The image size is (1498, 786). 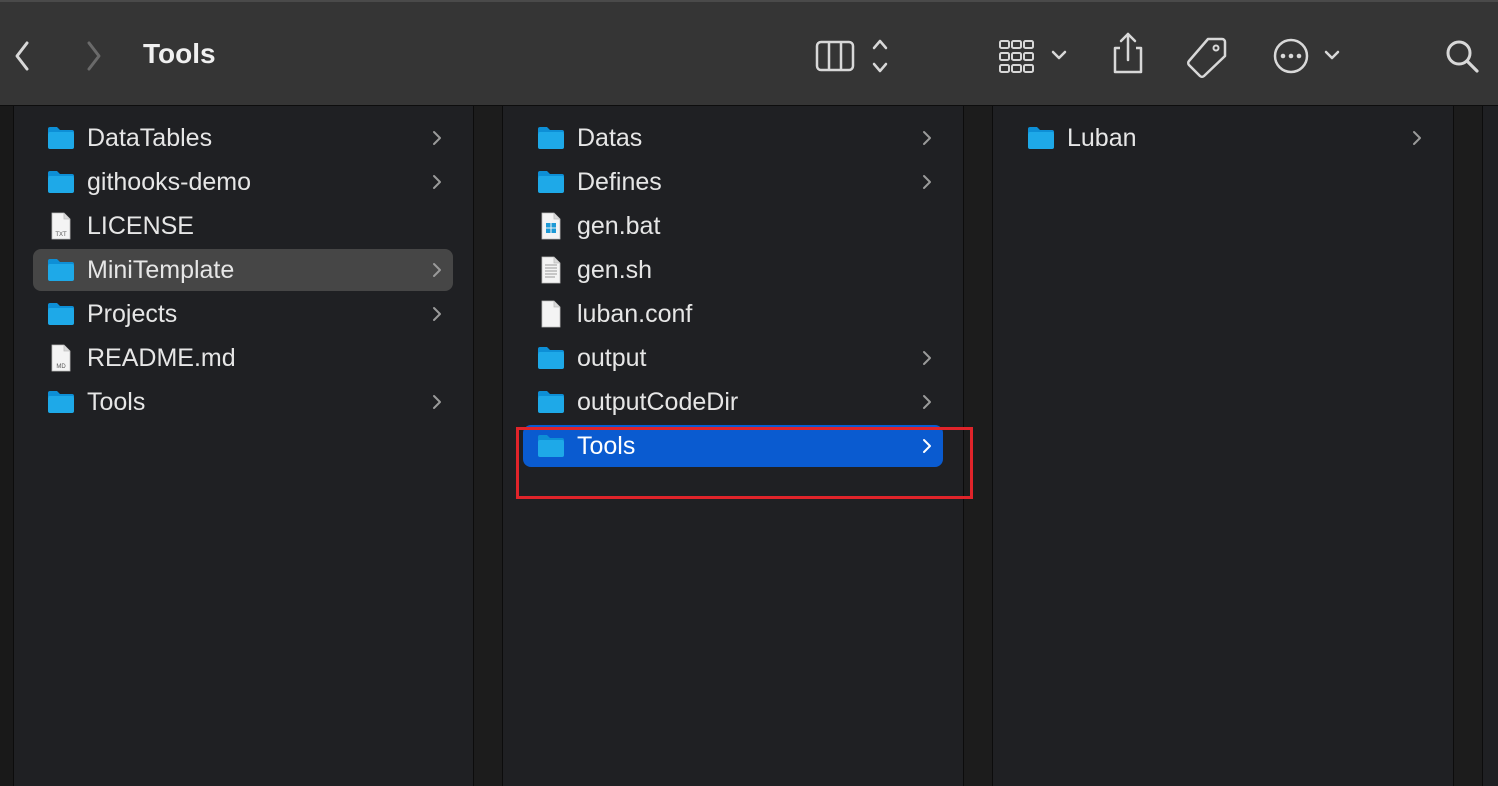 What do you see at coordinates (243, 358) in the screenshot?
I see `file-row: MD README.md` at bounding box center [243, 358].